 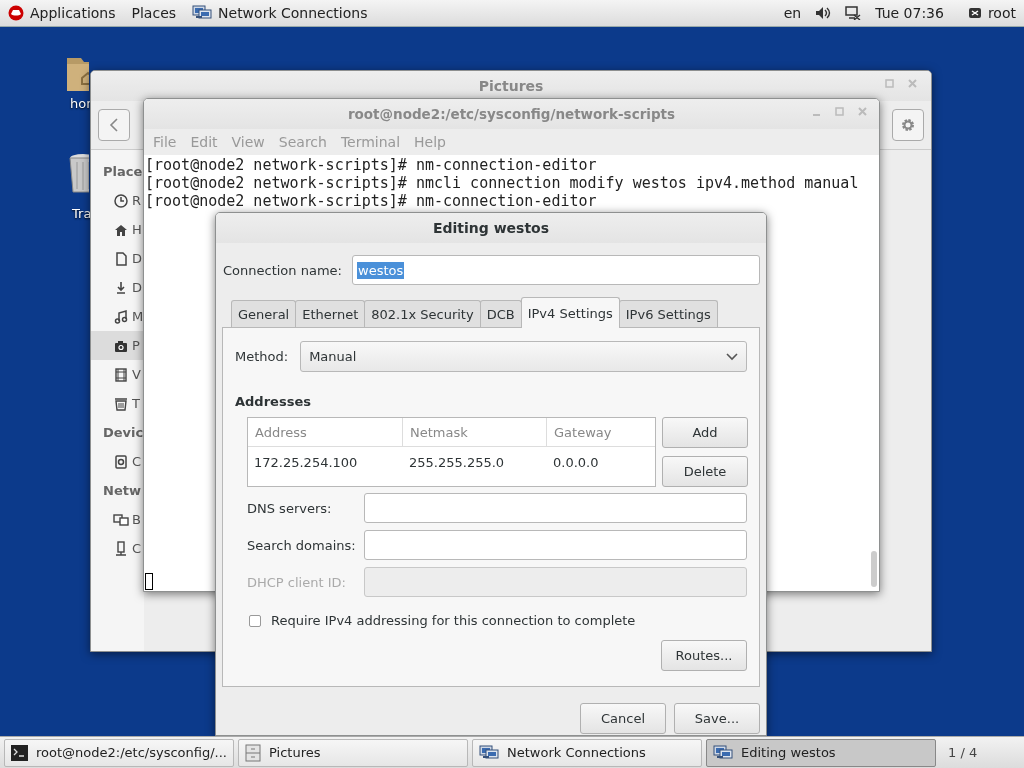 I want to click on back-button, so click(x=114, y=125).